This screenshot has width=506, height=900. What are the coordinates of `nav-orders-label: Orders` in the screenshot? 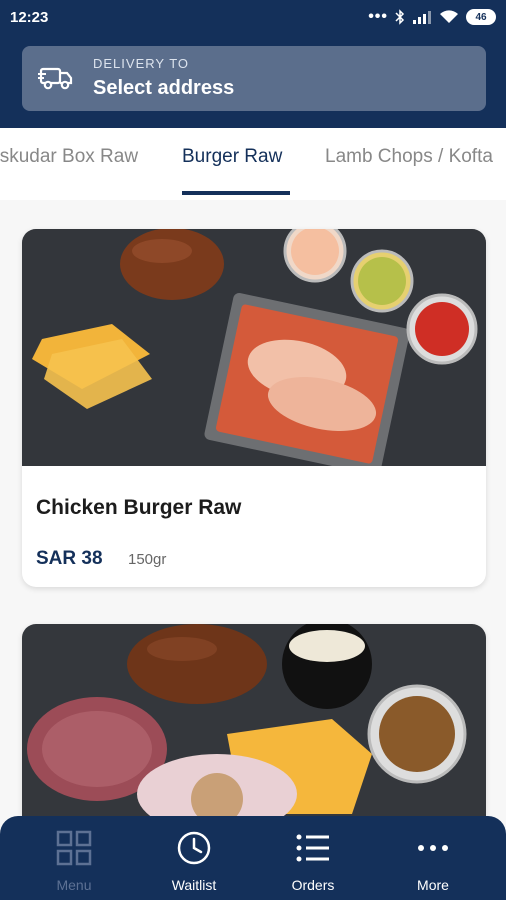 It's located at (313, 885).